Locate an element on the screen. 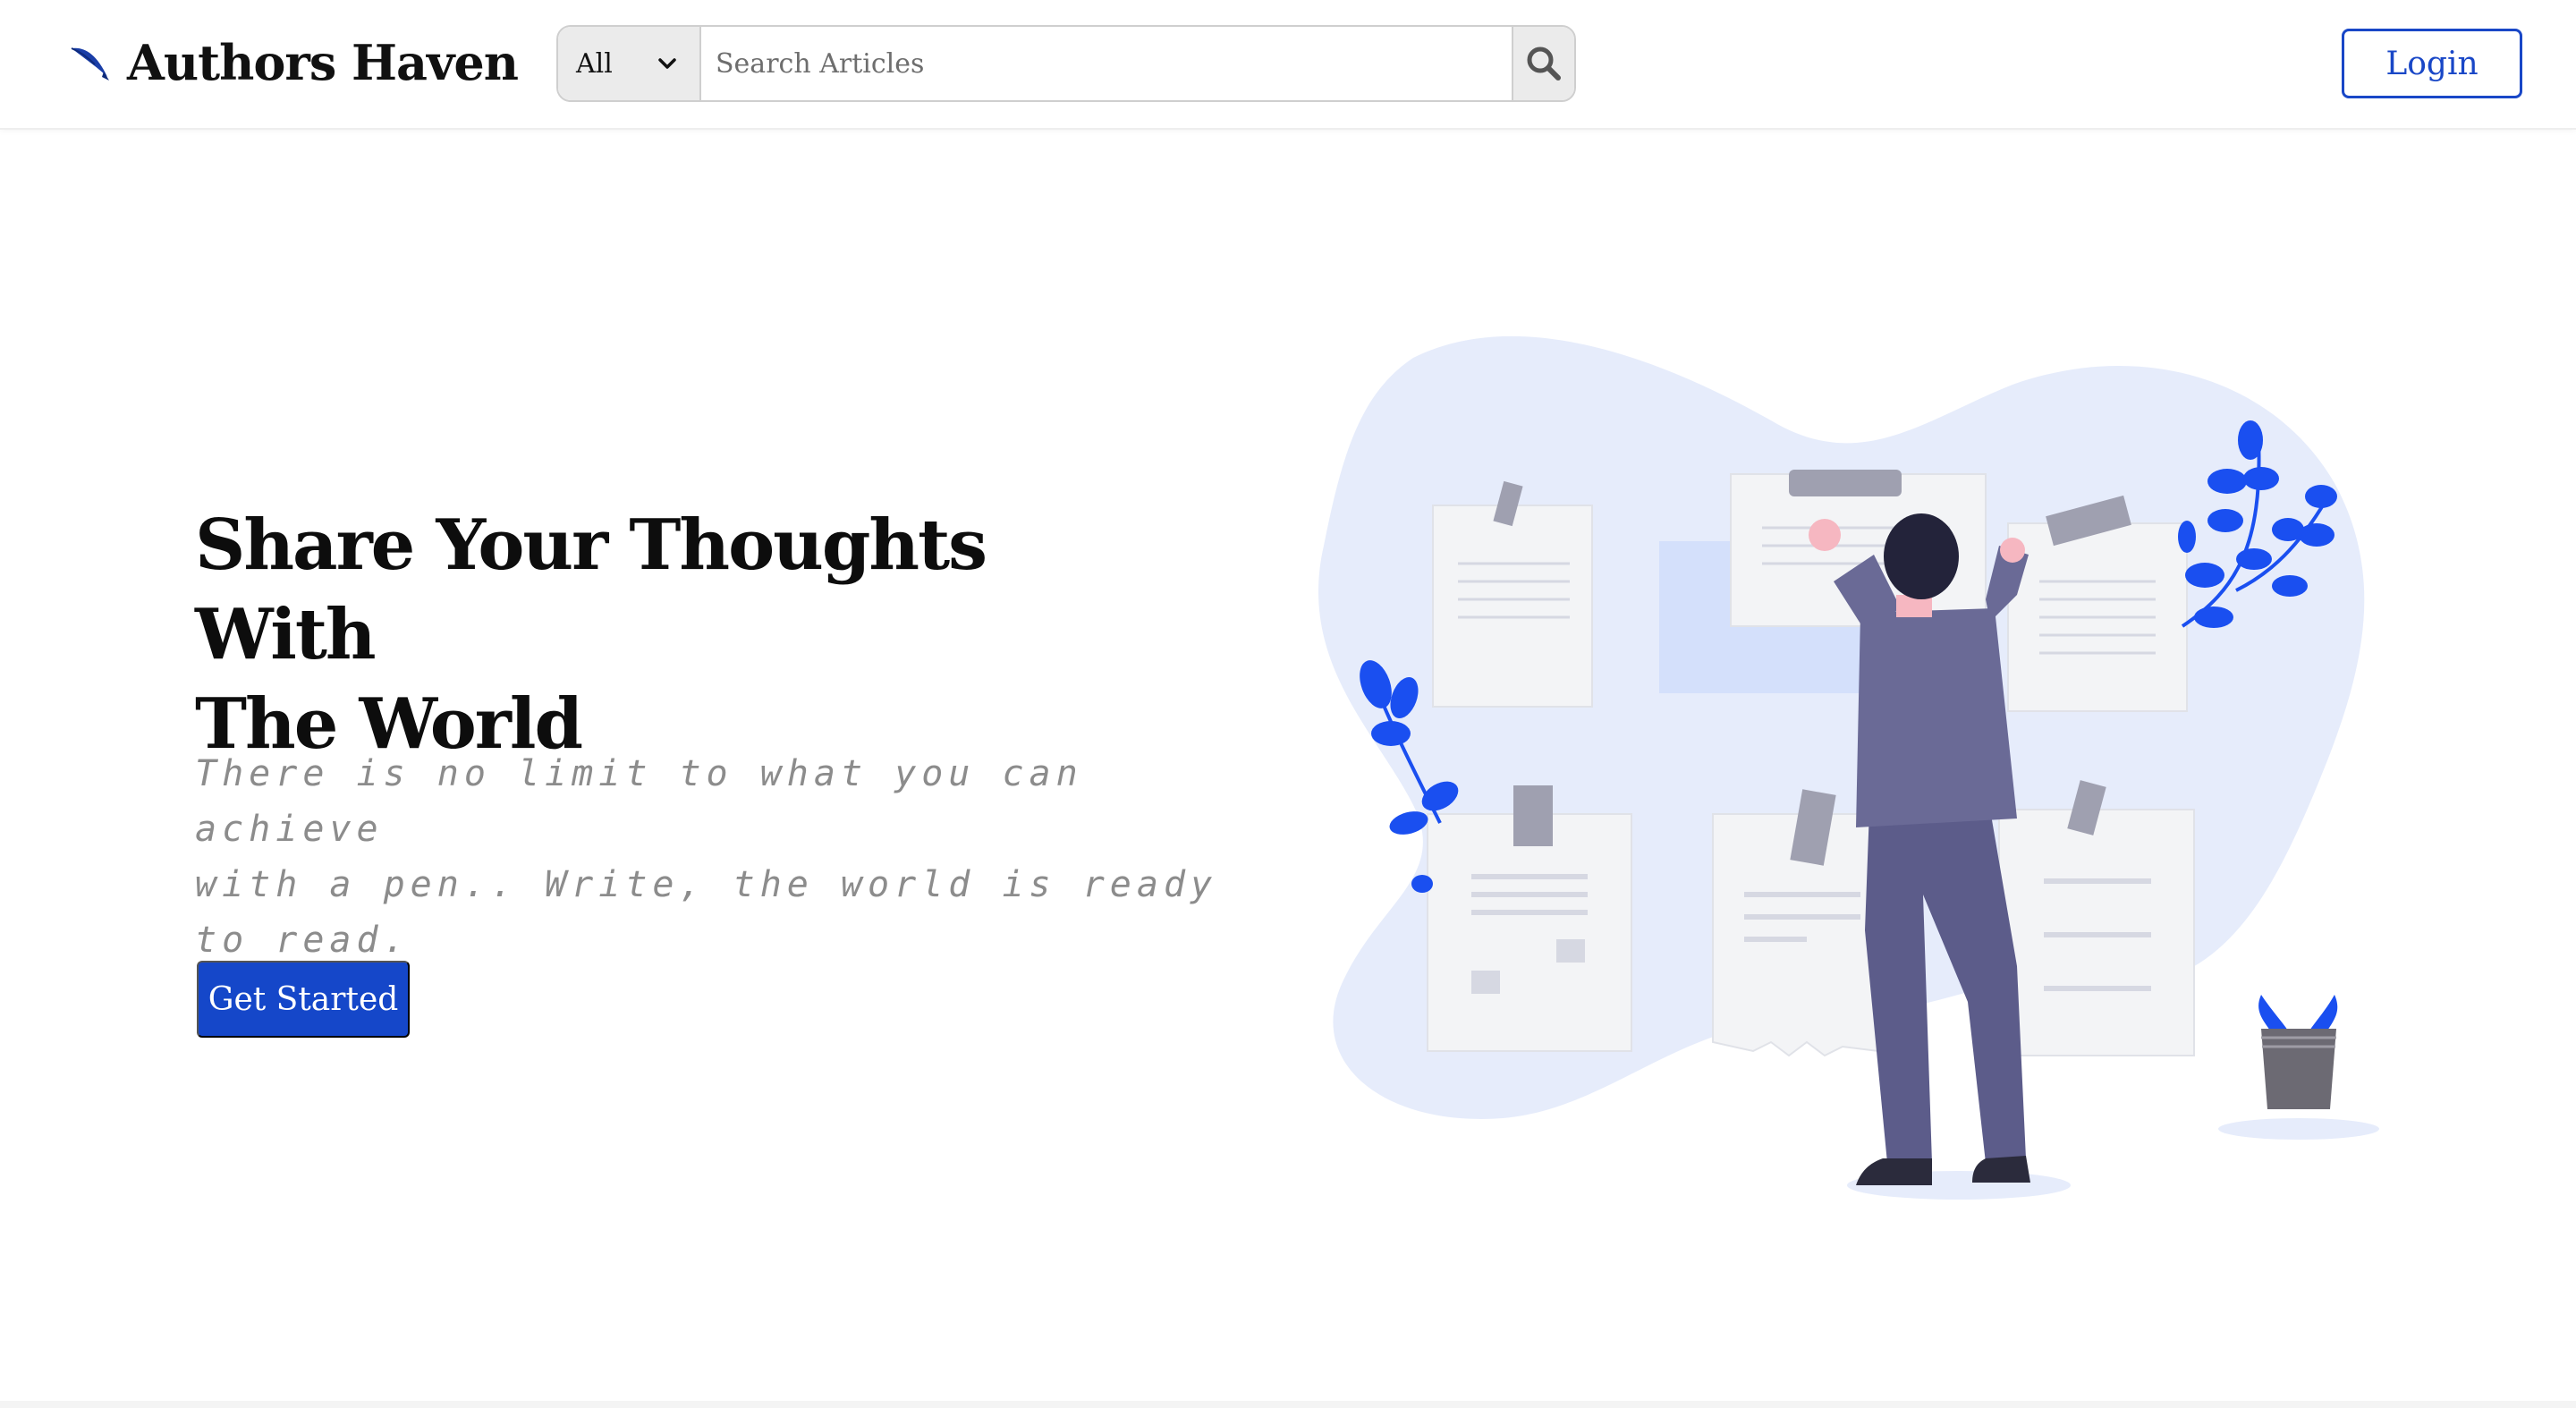 Image resolution: width=2576 pixels, height=1408 pixels. search-input is located at coordinates (1106, 64).